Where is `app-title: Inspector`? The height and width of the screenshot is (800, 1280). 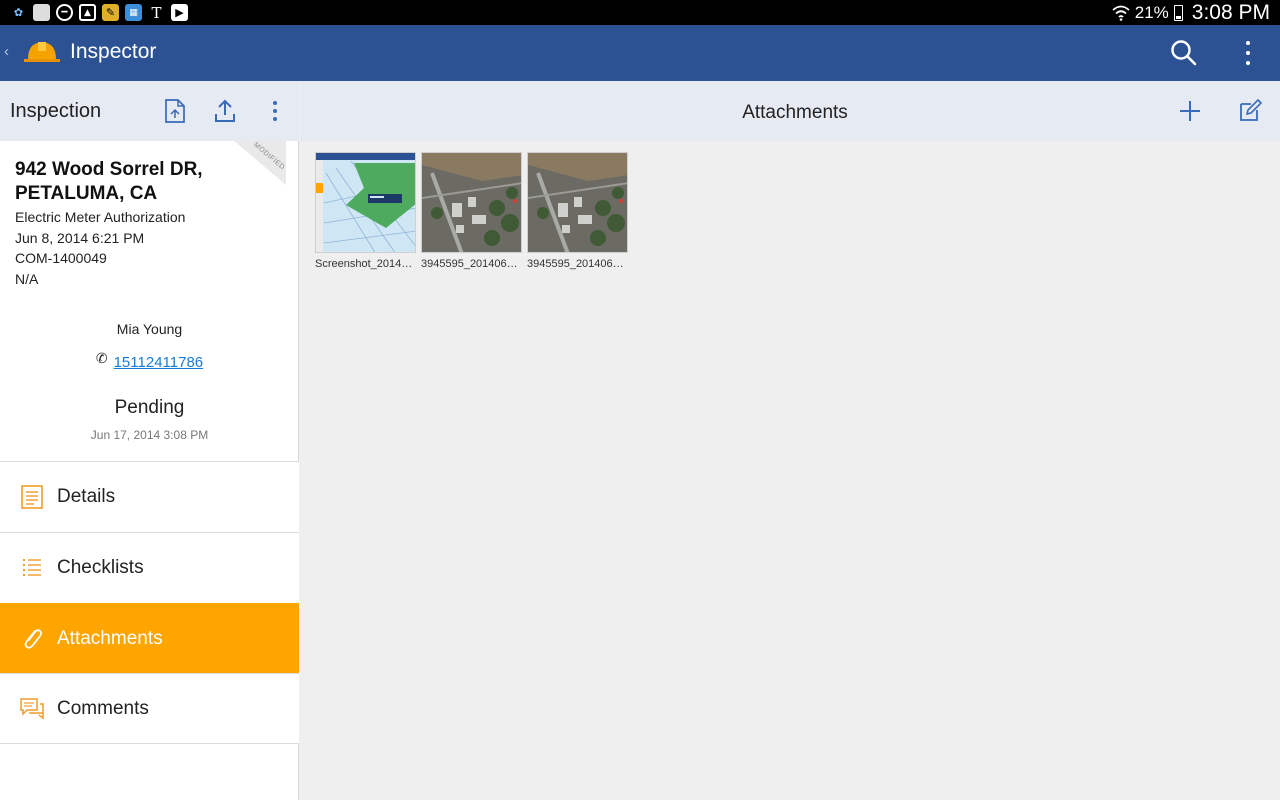 app-title: Inspector is located at coordinates (113, 51).